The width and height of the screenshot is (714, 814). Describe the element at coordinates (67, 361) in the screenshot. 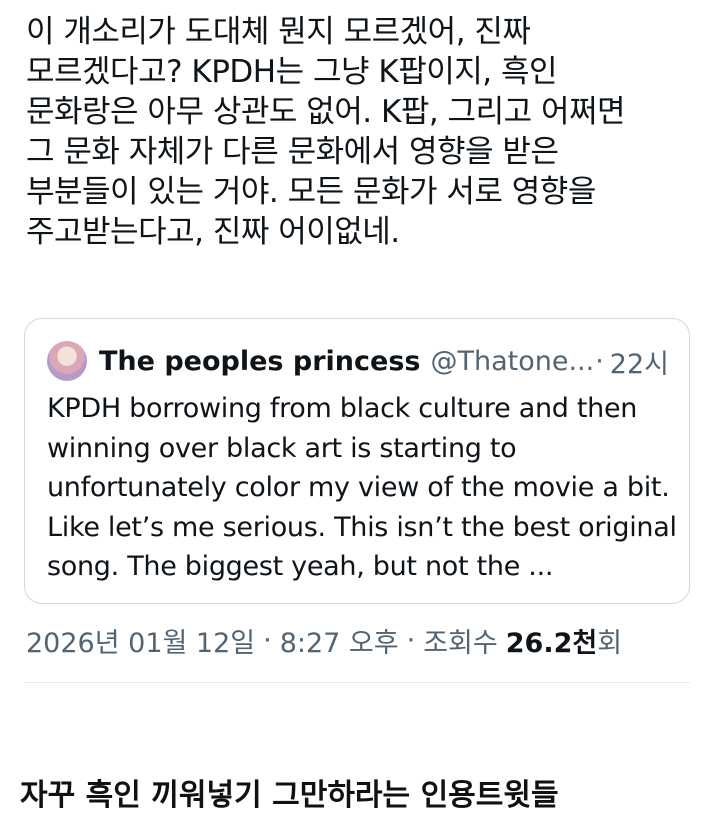

I see `avatar` at that location.